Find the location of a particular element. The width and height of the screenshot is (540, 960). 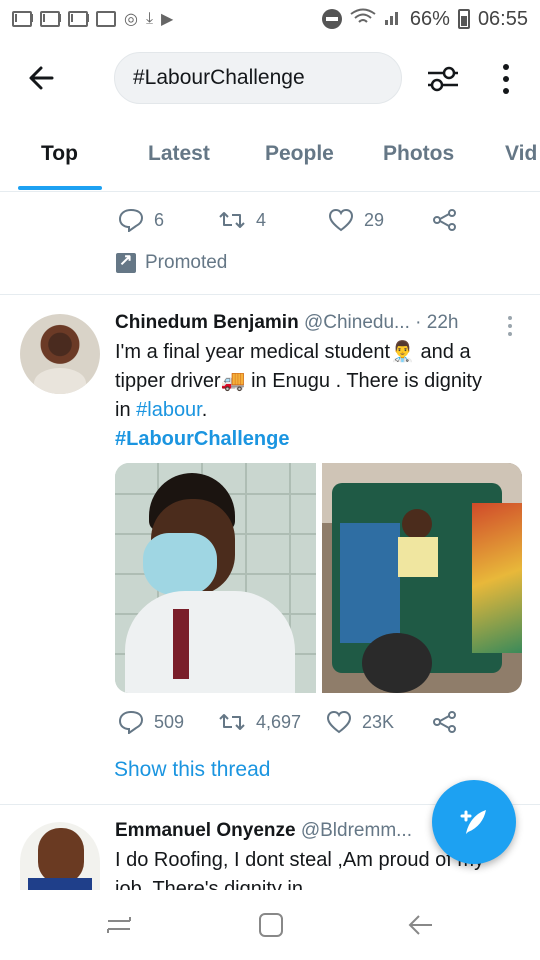

status-bar: ◎ ⤓ ▶ 66% 06:55 is located at coordinates (270, 19).